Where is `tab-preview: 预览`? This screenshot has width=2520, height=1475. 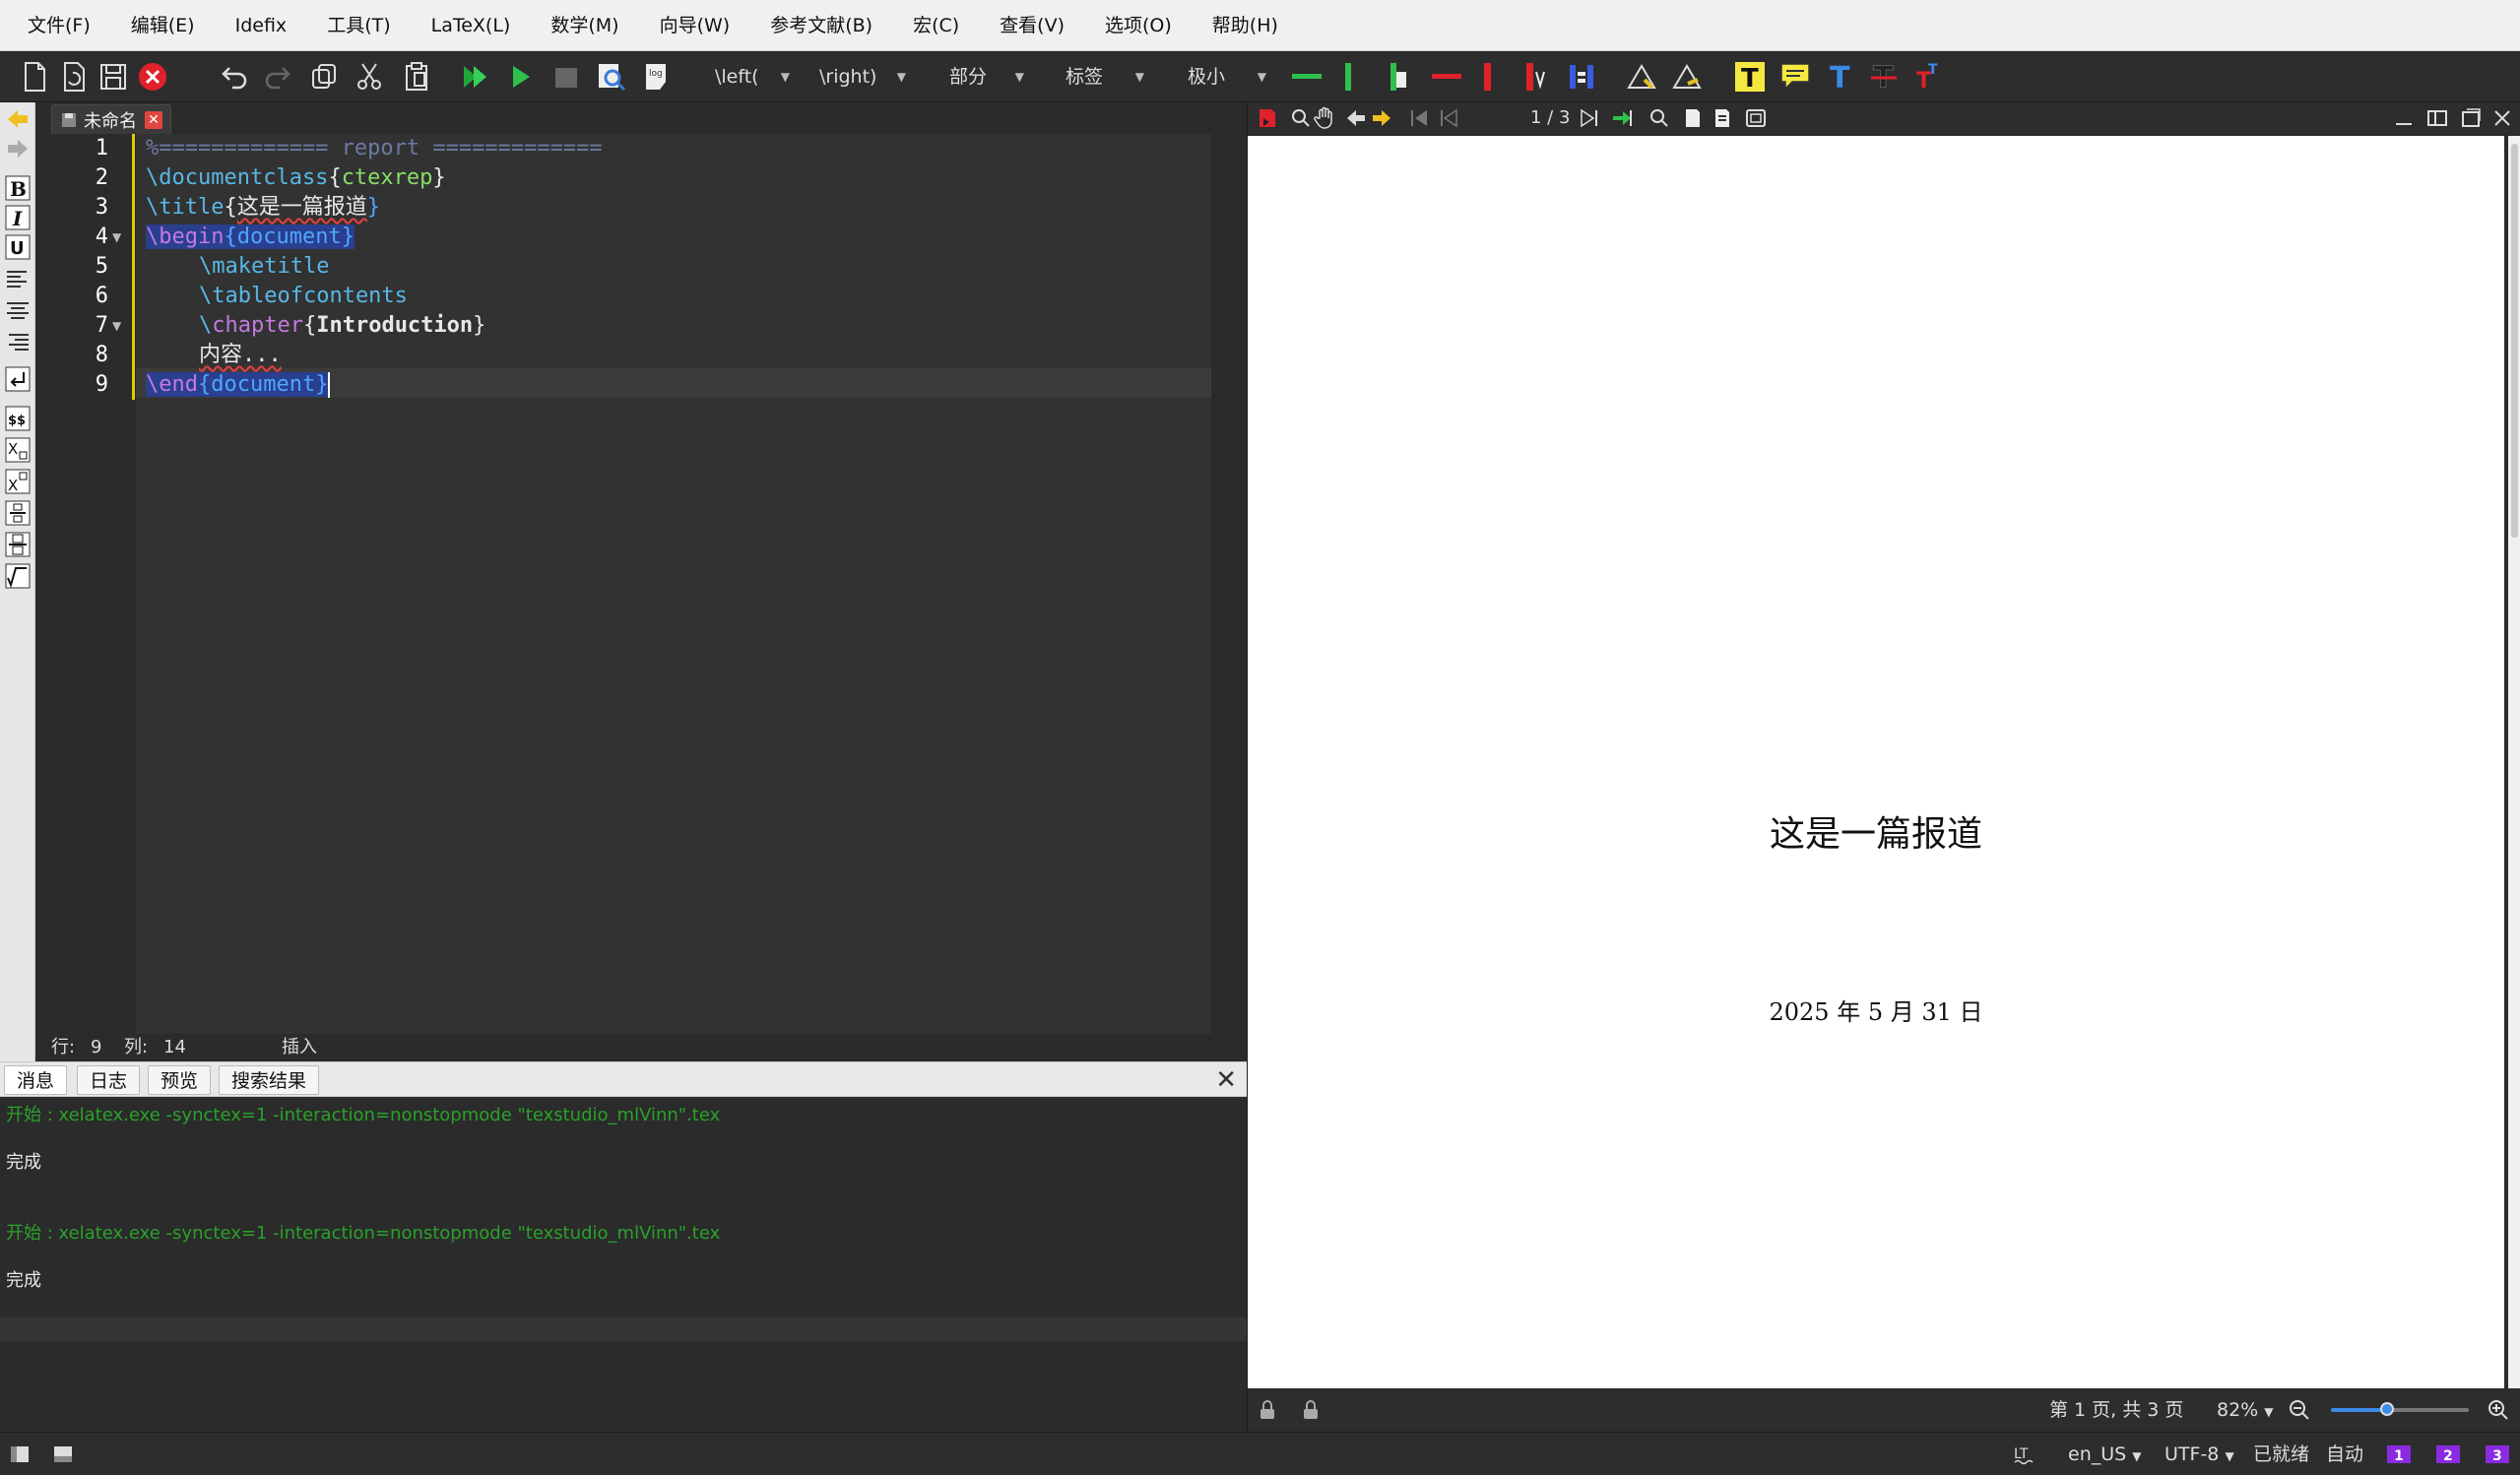 tab-preview: 预览 is located at coordinates (180, 1080).